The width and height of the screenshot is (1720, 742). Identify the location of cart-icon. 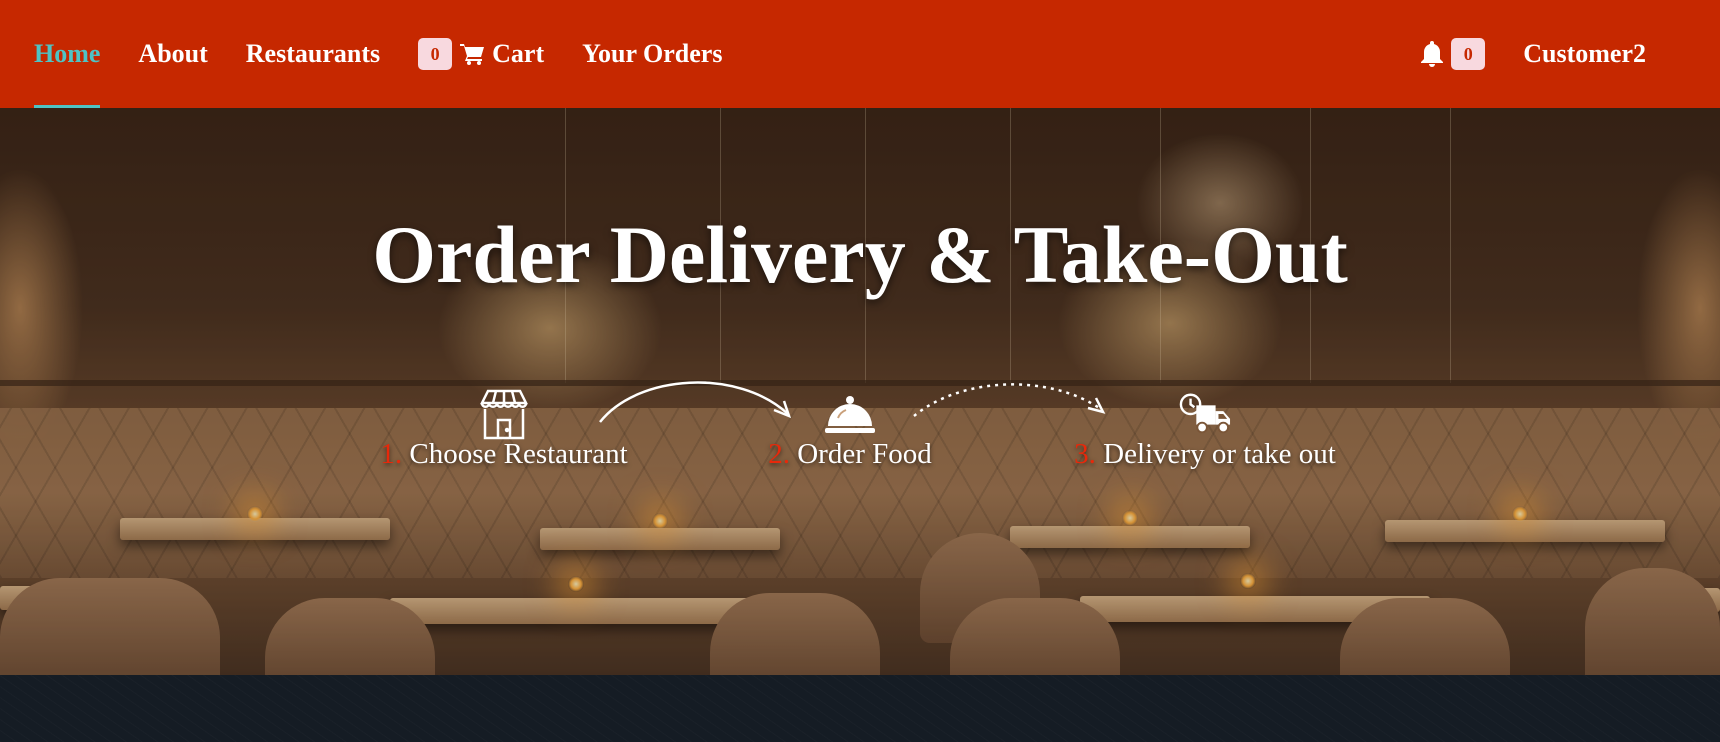
(473, 54).